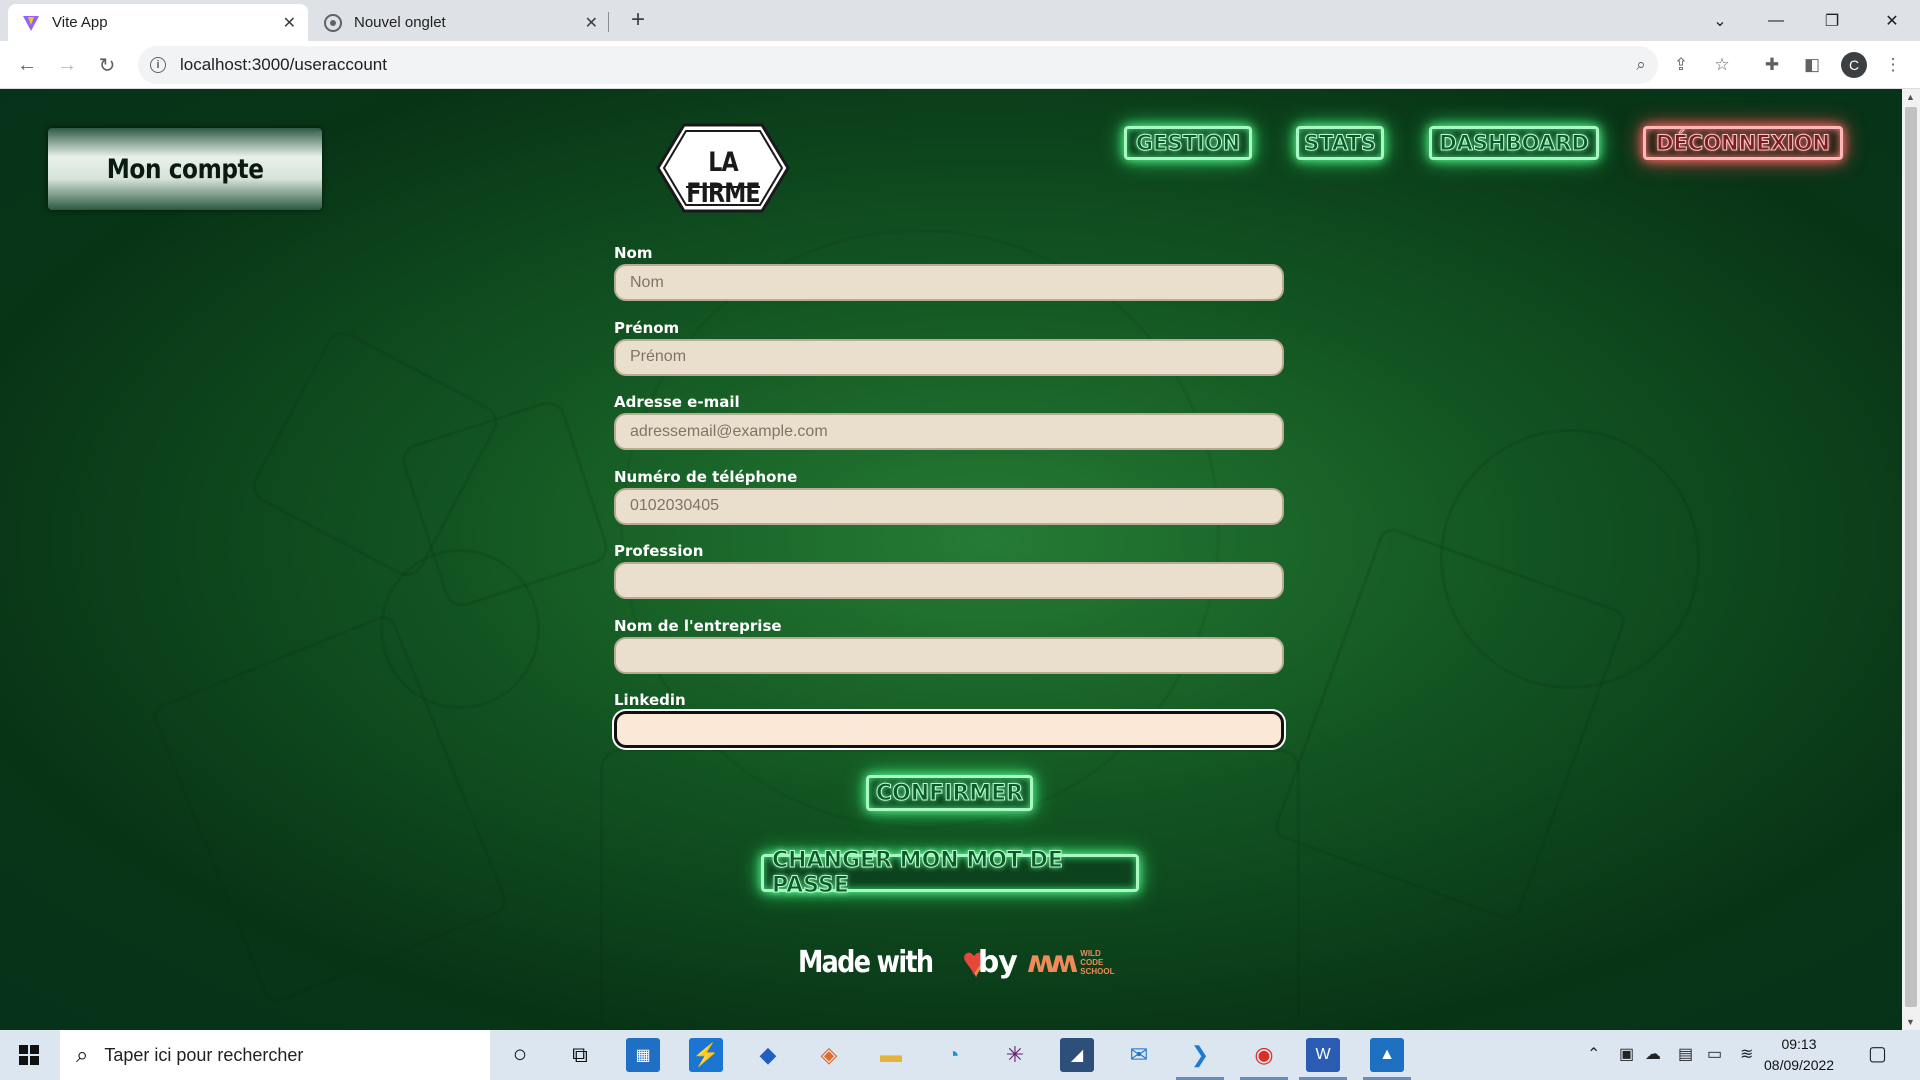 The height and width of the screenshot is (1080, 1920). I want to click on side-panel-icon: ◧, so click(1812, 65).